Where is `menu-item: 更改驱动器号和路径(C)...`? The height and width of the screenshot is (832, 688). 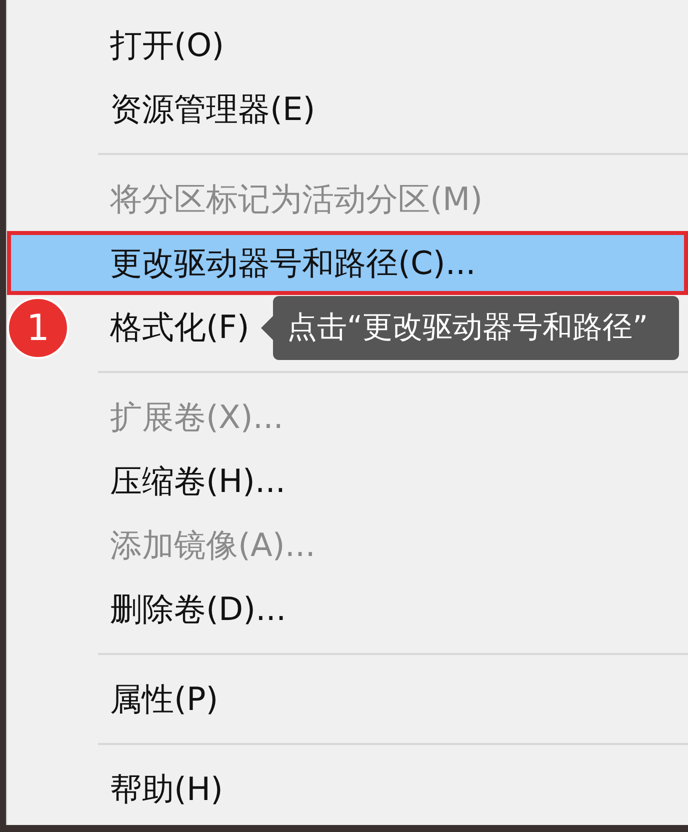
menu-item: 更改驱动器号和路径(C)... is located at coordinates (347, 263).